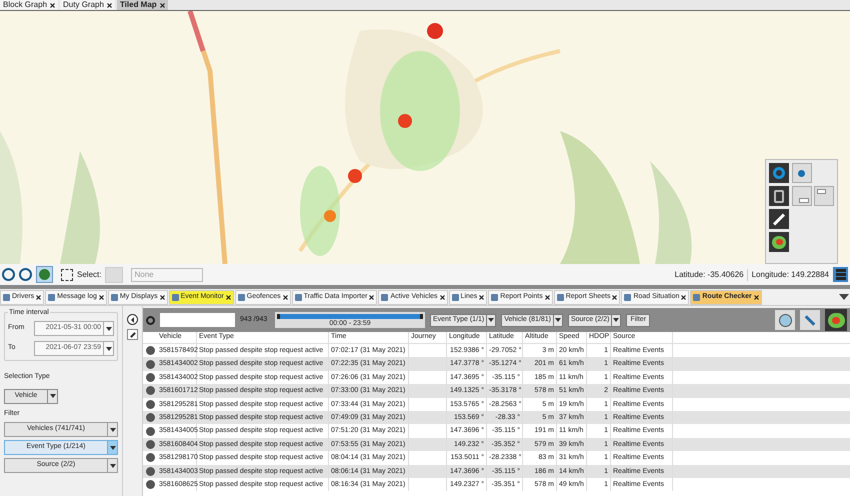  What do you see at coordinates (67, 274) in the screenshot?
I see `select-tool-icon` at bounding box center [67, 274].